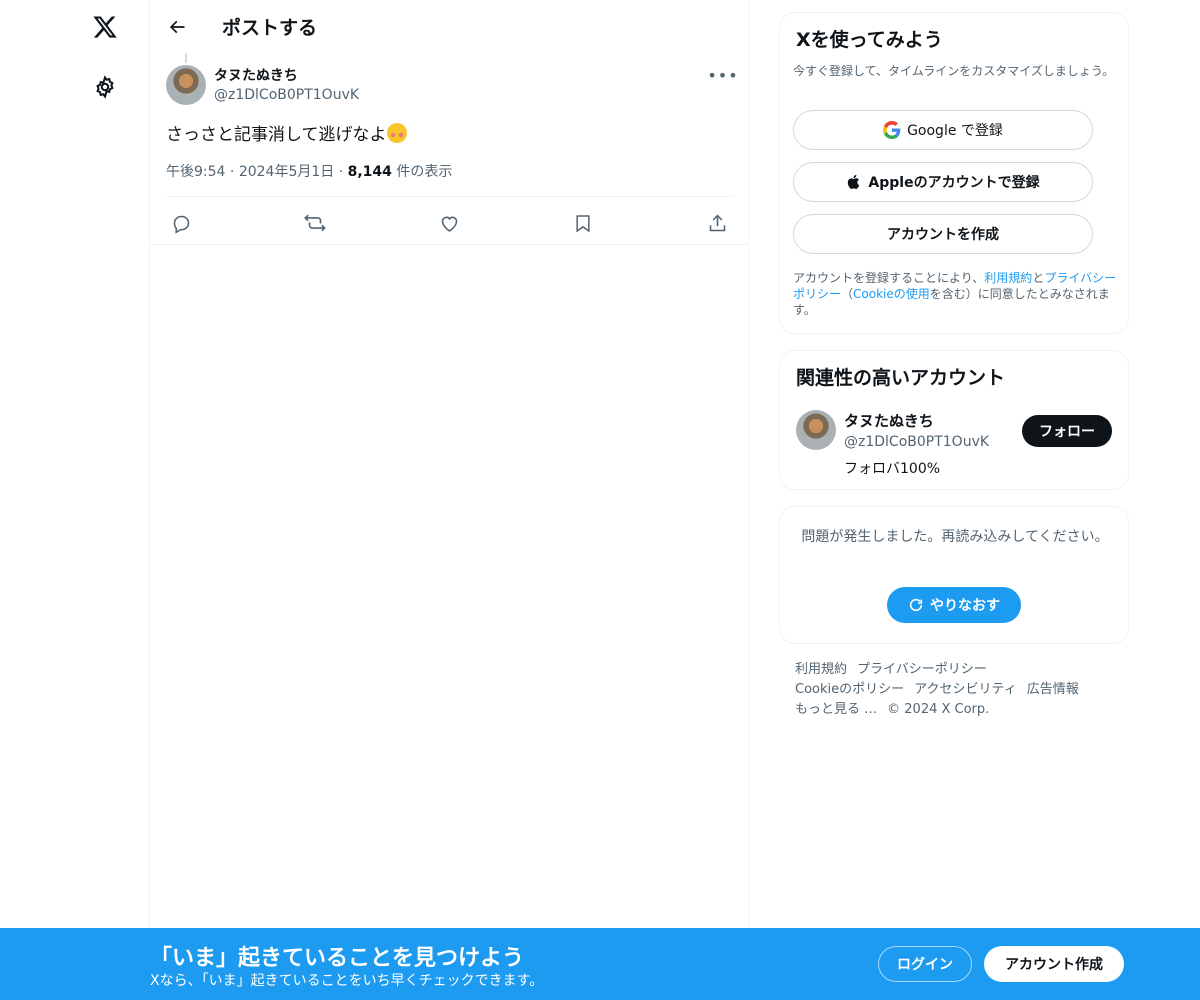 The height and width of the screenshot is (1000, 1200). I want to click on related-account-name: タヌたぬきち, so click(889, 420).